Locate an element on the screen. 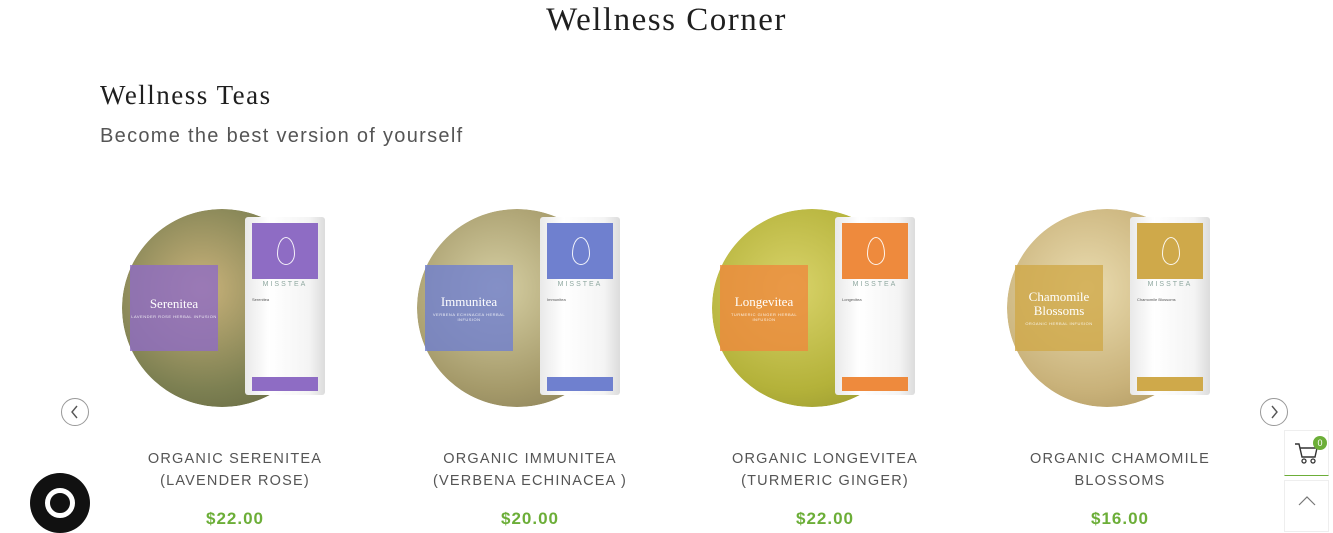 This screenshot has height=533, width=1333. product-label: Serenitea LAVENDER ROSE HERBAL INFUSION is located at coordinates (174, 308).